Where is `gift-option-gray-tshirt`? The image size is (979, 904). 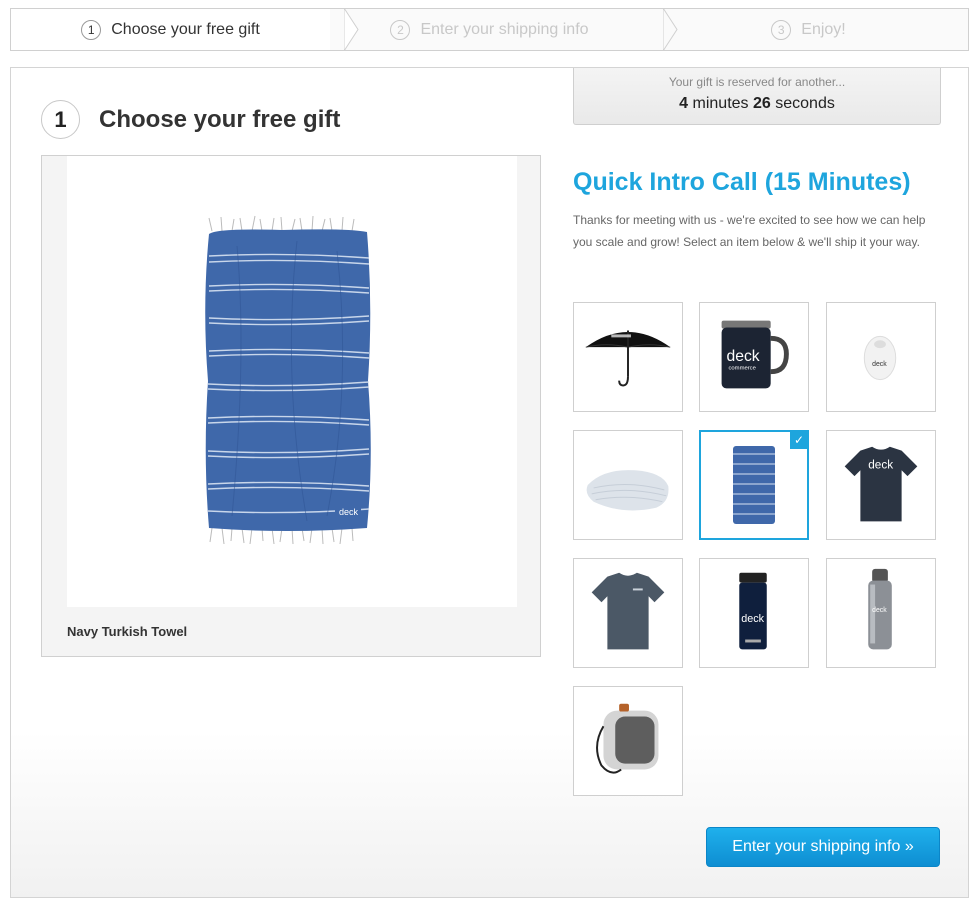
gift-option-gray-tshirt is located at coordinates (628, 613).